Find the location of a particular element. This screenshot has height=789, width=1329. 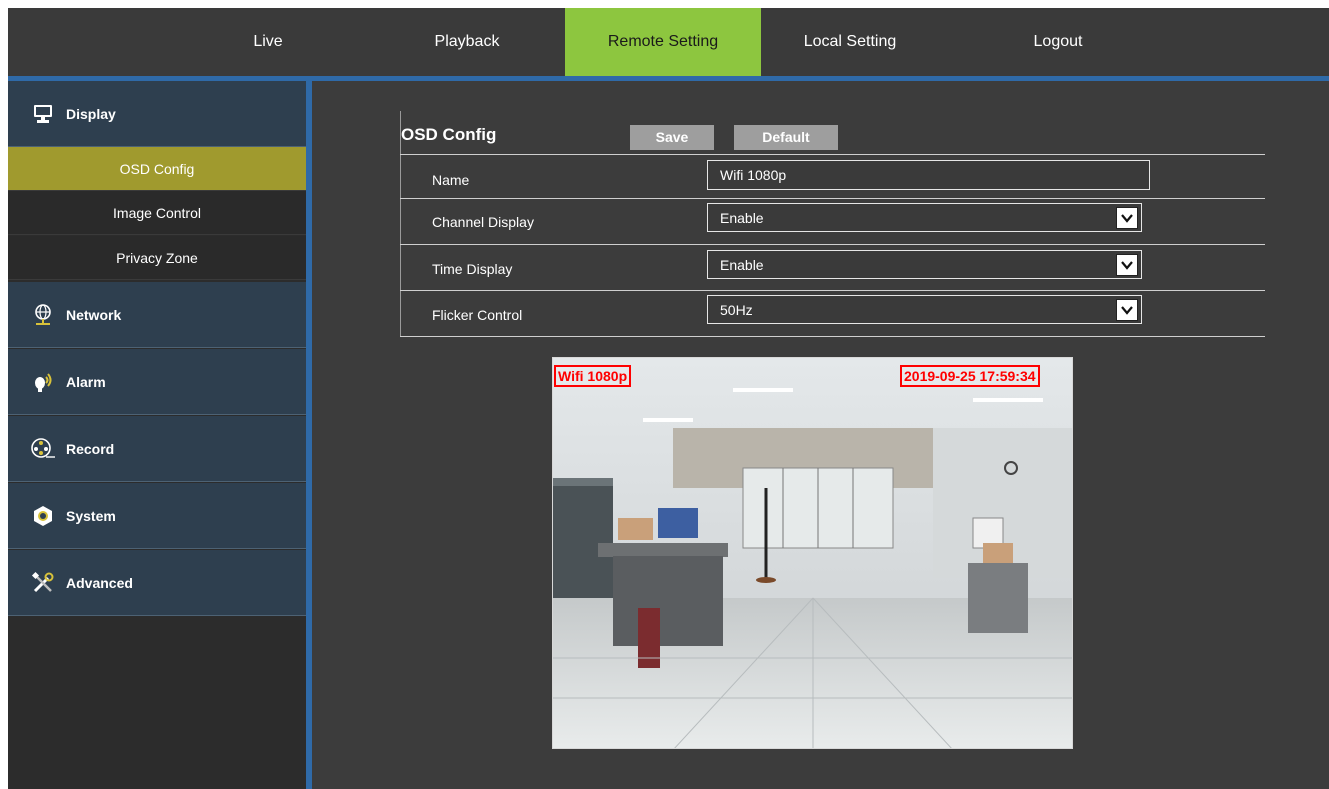

hex-nut-icon is located at coordinates (43, 516).